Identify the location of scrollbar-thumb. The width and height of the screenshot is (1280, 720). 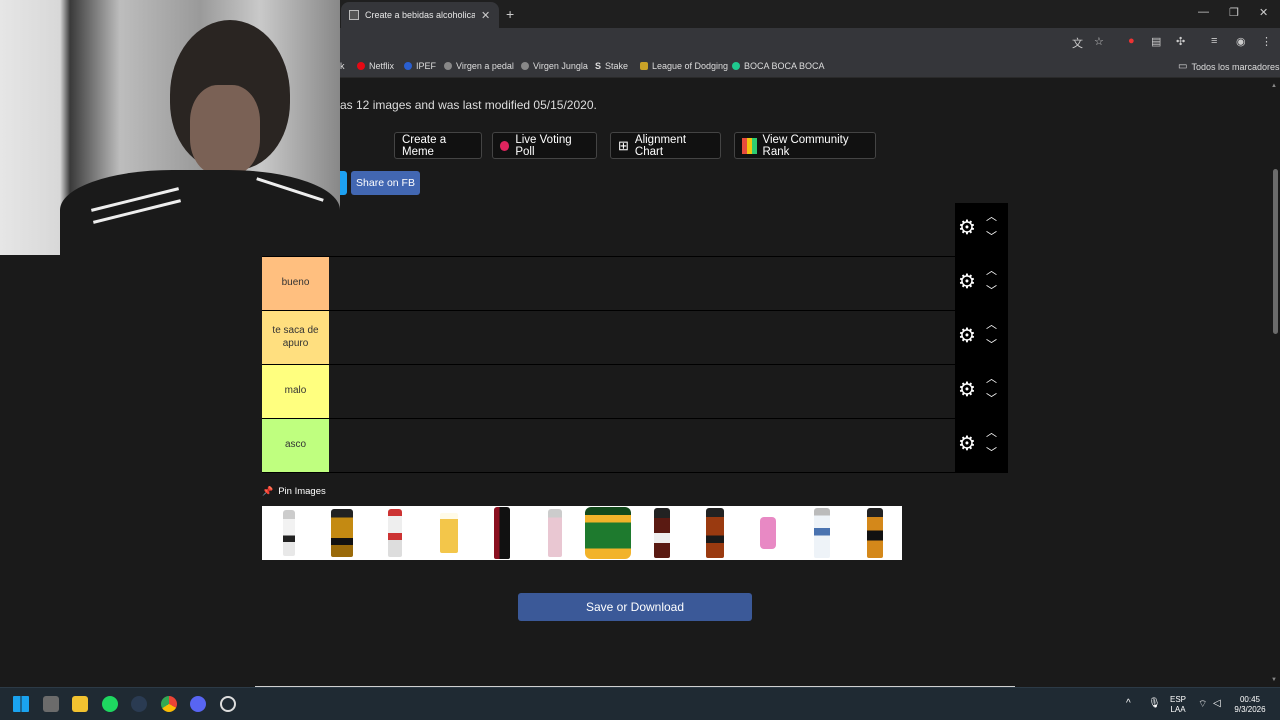
(1275, 251).